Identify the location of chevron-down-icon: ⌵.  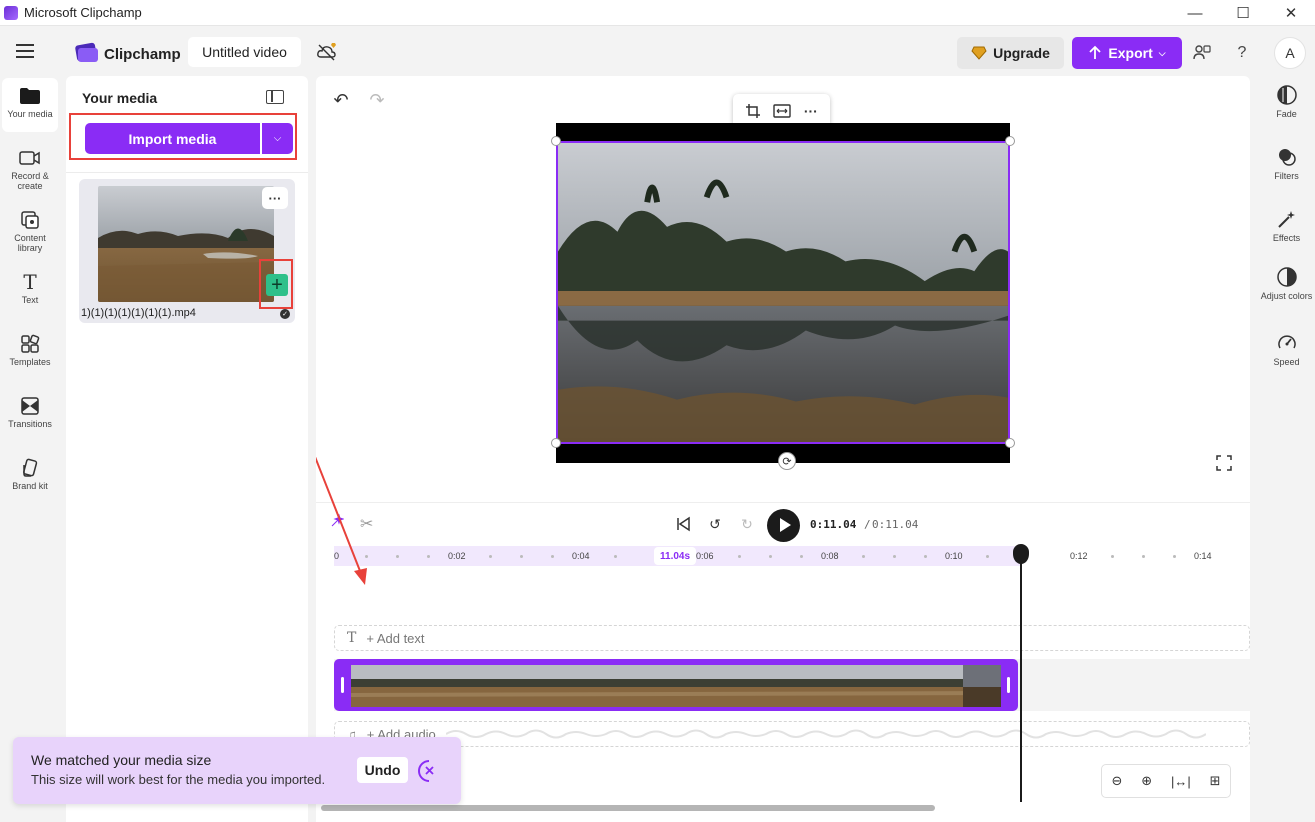
(1162, 52).